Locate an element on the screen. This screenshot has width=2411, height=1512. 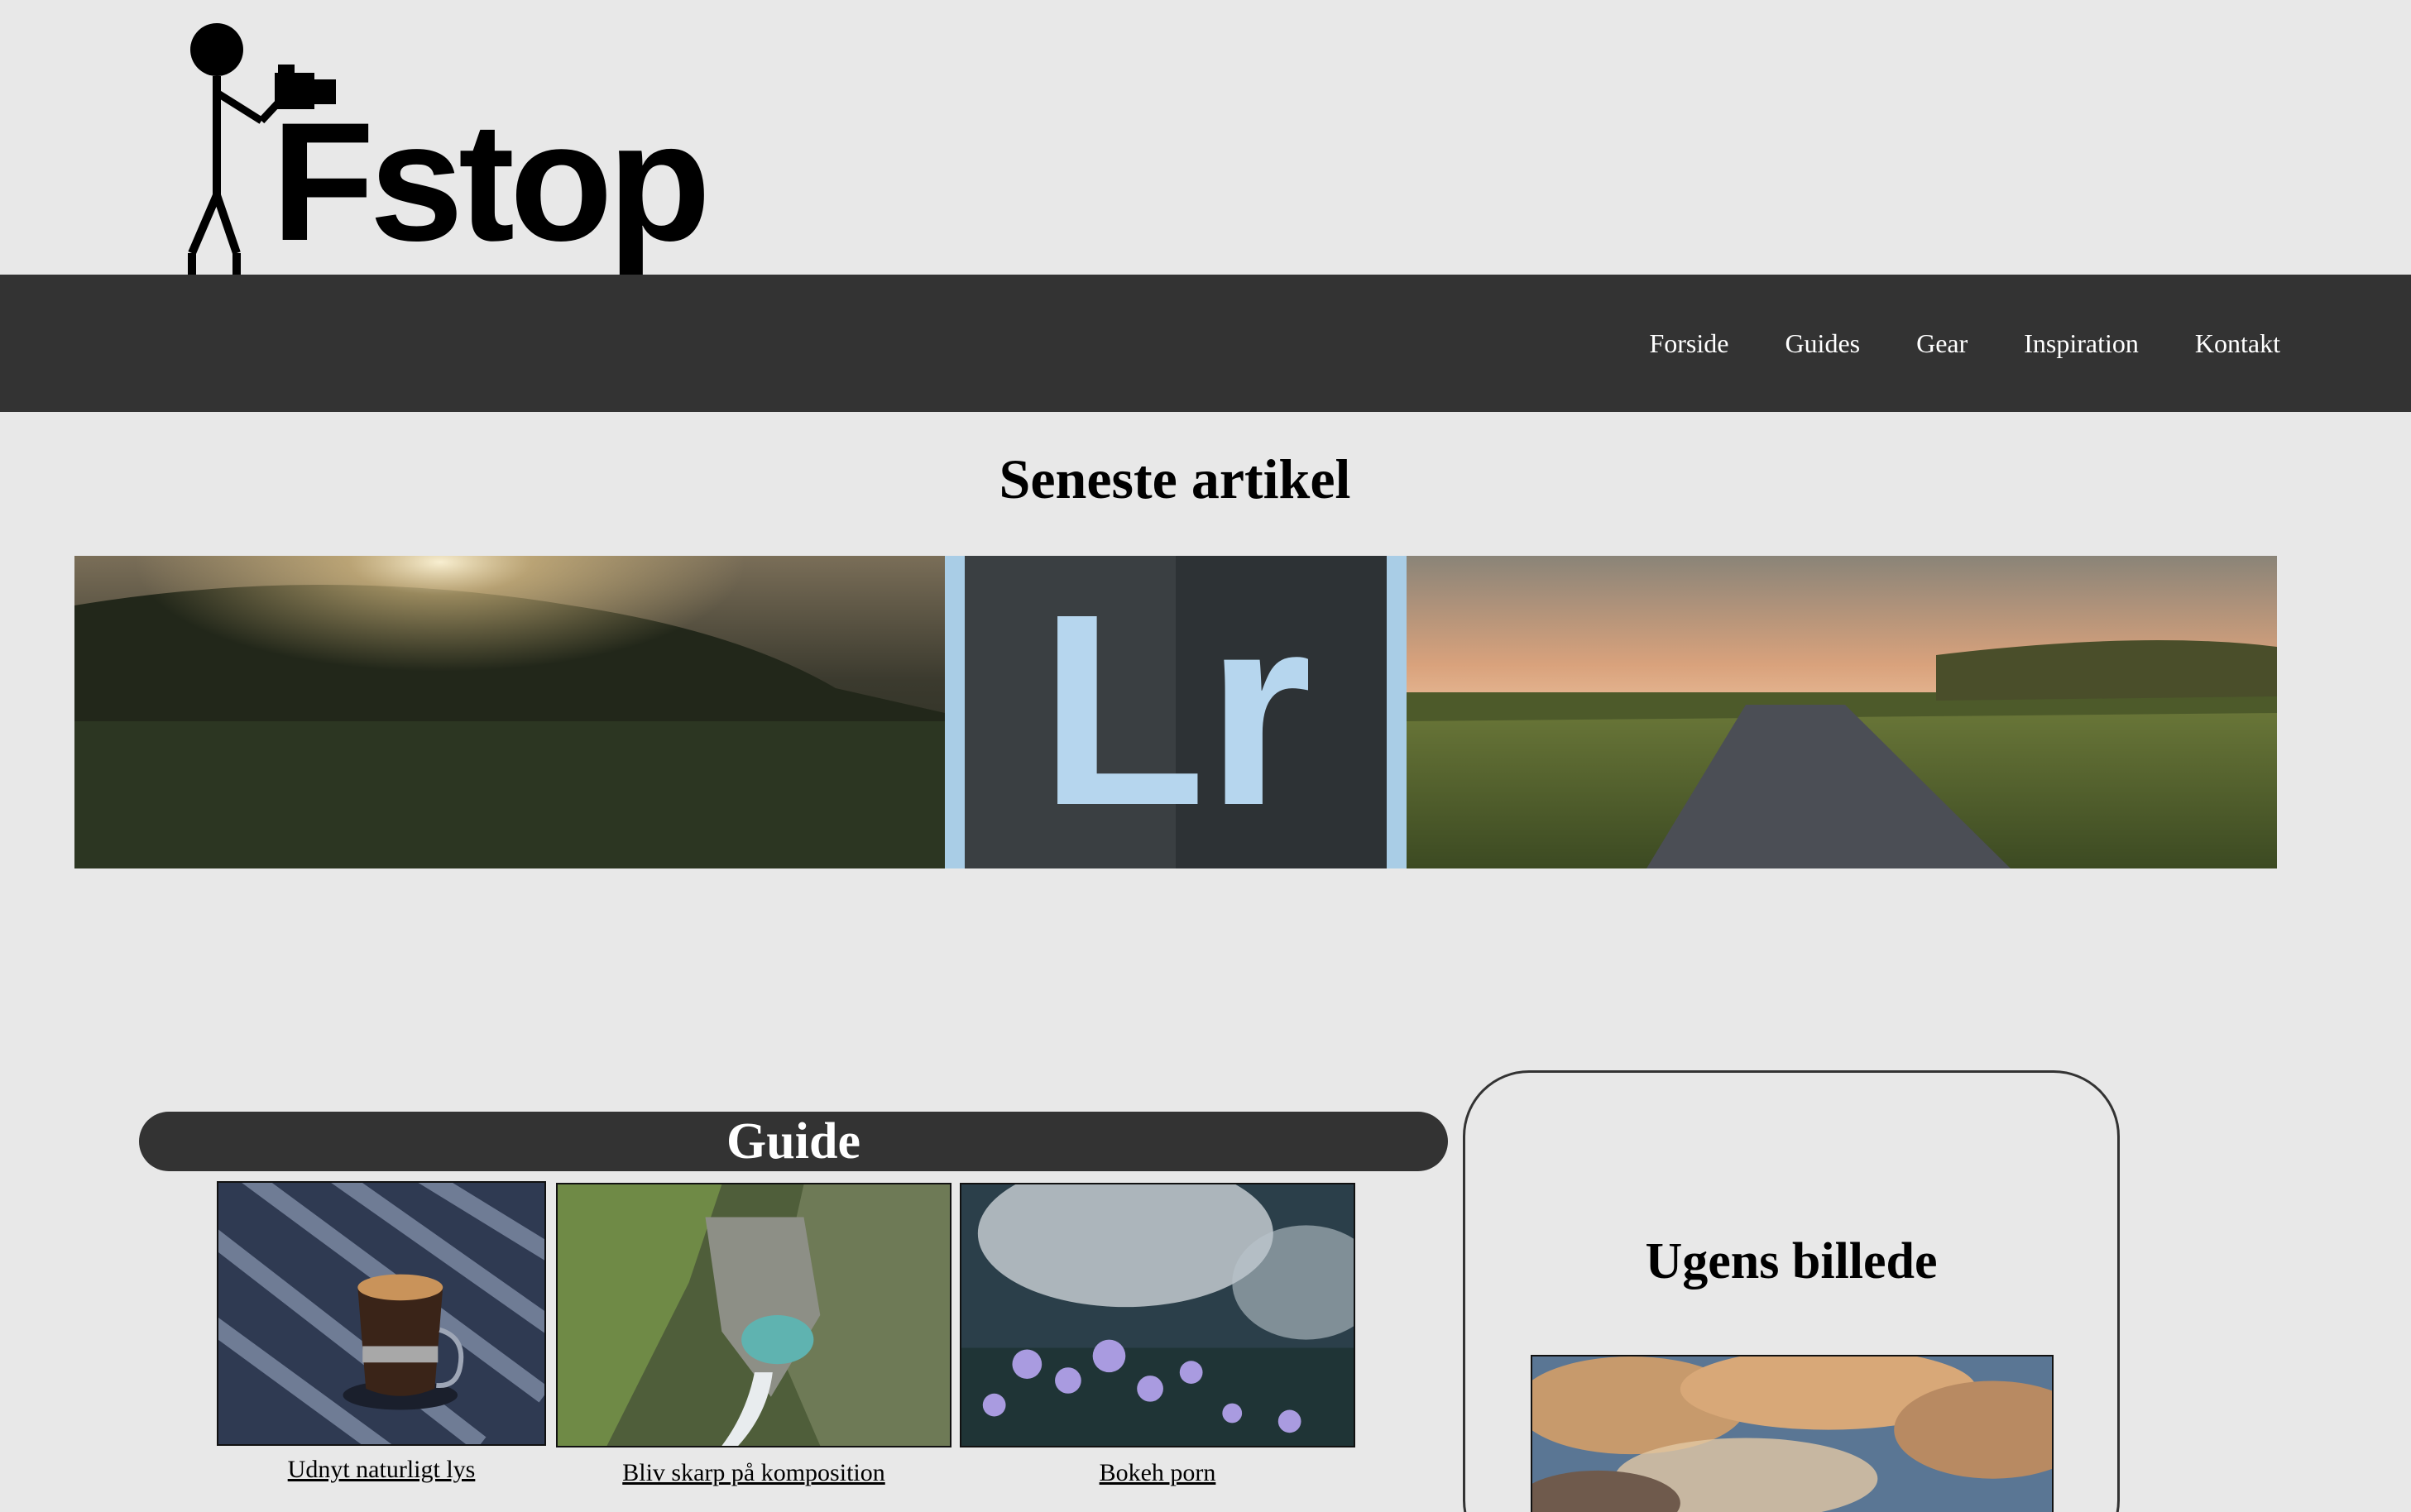
lightroom-logo-text: Lr is located at coordinates (1175, 709).